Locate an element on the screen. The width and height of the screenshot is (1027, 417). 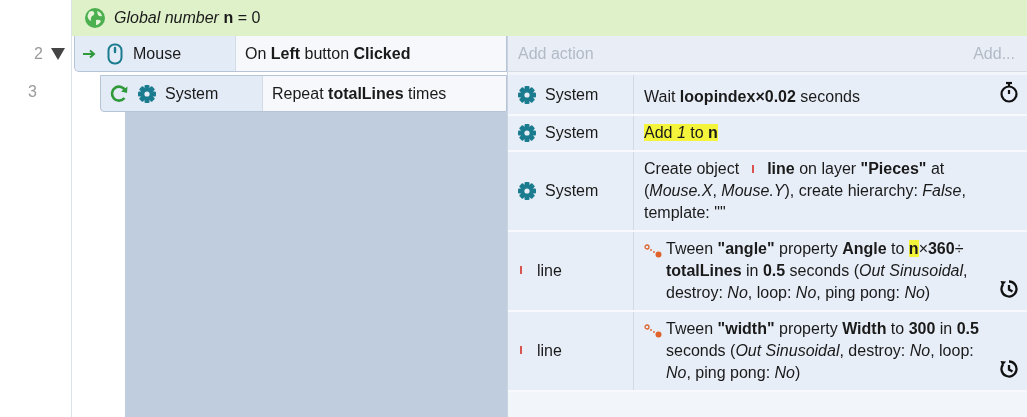
line-number: 3 is located at coordinates (32, 92).